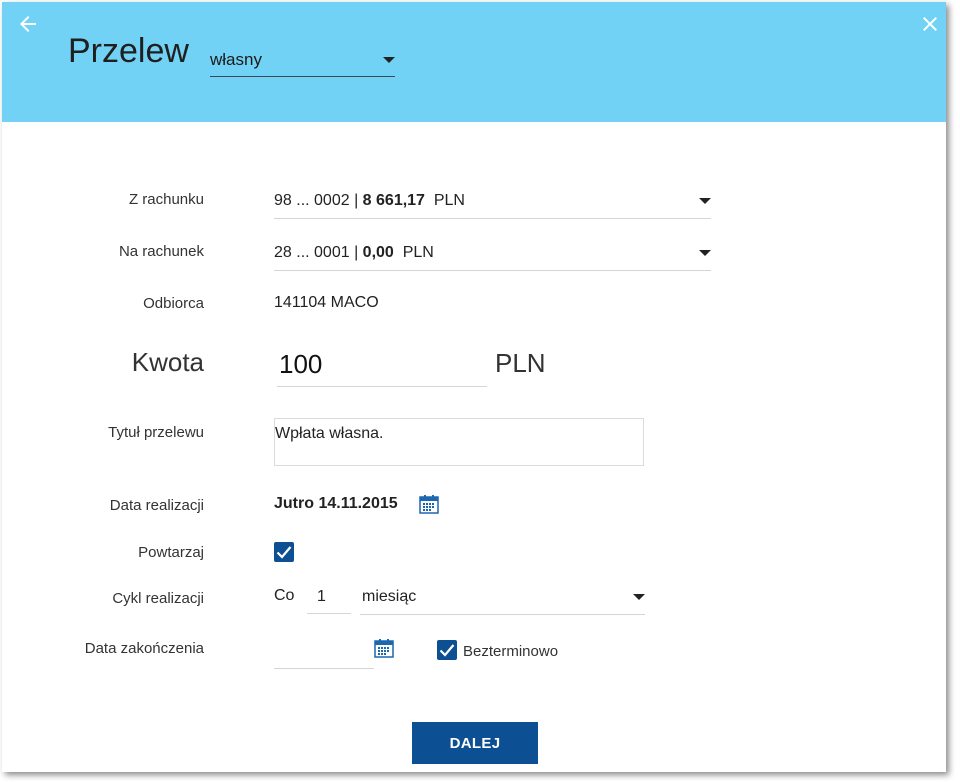  I want to click on arrow-left-icon, so click(28, 24).